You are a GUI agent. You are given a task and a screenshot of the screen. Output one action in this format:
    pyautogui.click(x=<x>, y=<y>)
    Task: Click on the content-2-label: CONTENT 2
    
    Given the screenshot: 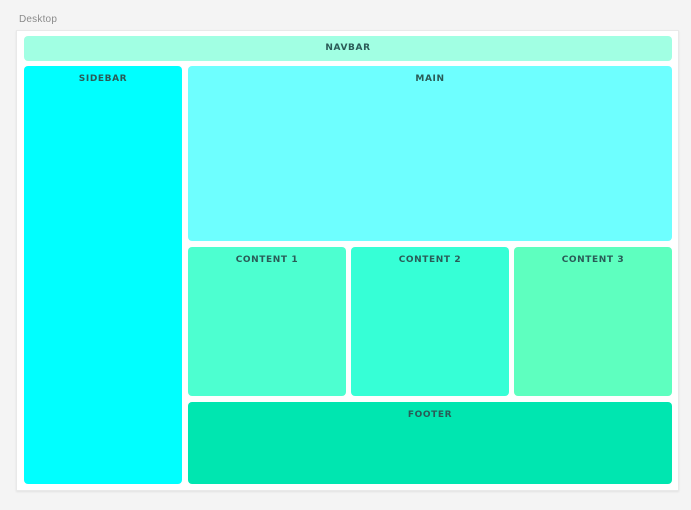 What is the action you would take?
    pyautogui.click(x=430, y=260)
    